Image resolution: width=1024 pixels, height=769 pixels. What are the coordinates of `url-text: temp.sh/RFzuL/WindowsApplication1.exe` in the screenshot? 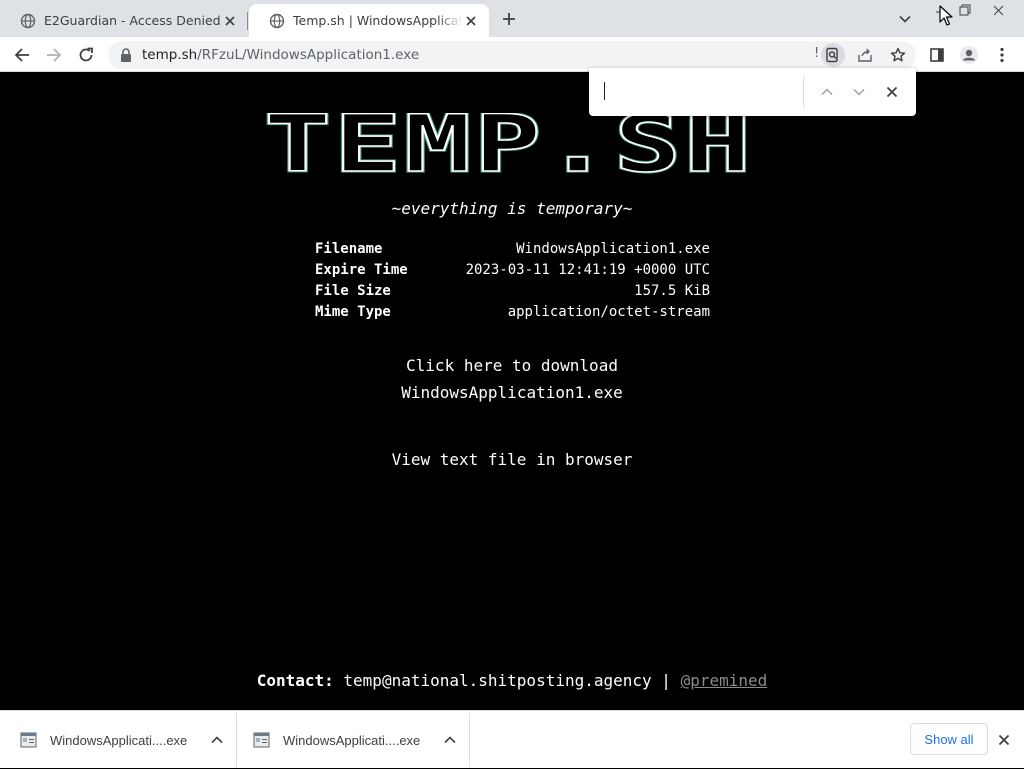 It's located at (280, 55).